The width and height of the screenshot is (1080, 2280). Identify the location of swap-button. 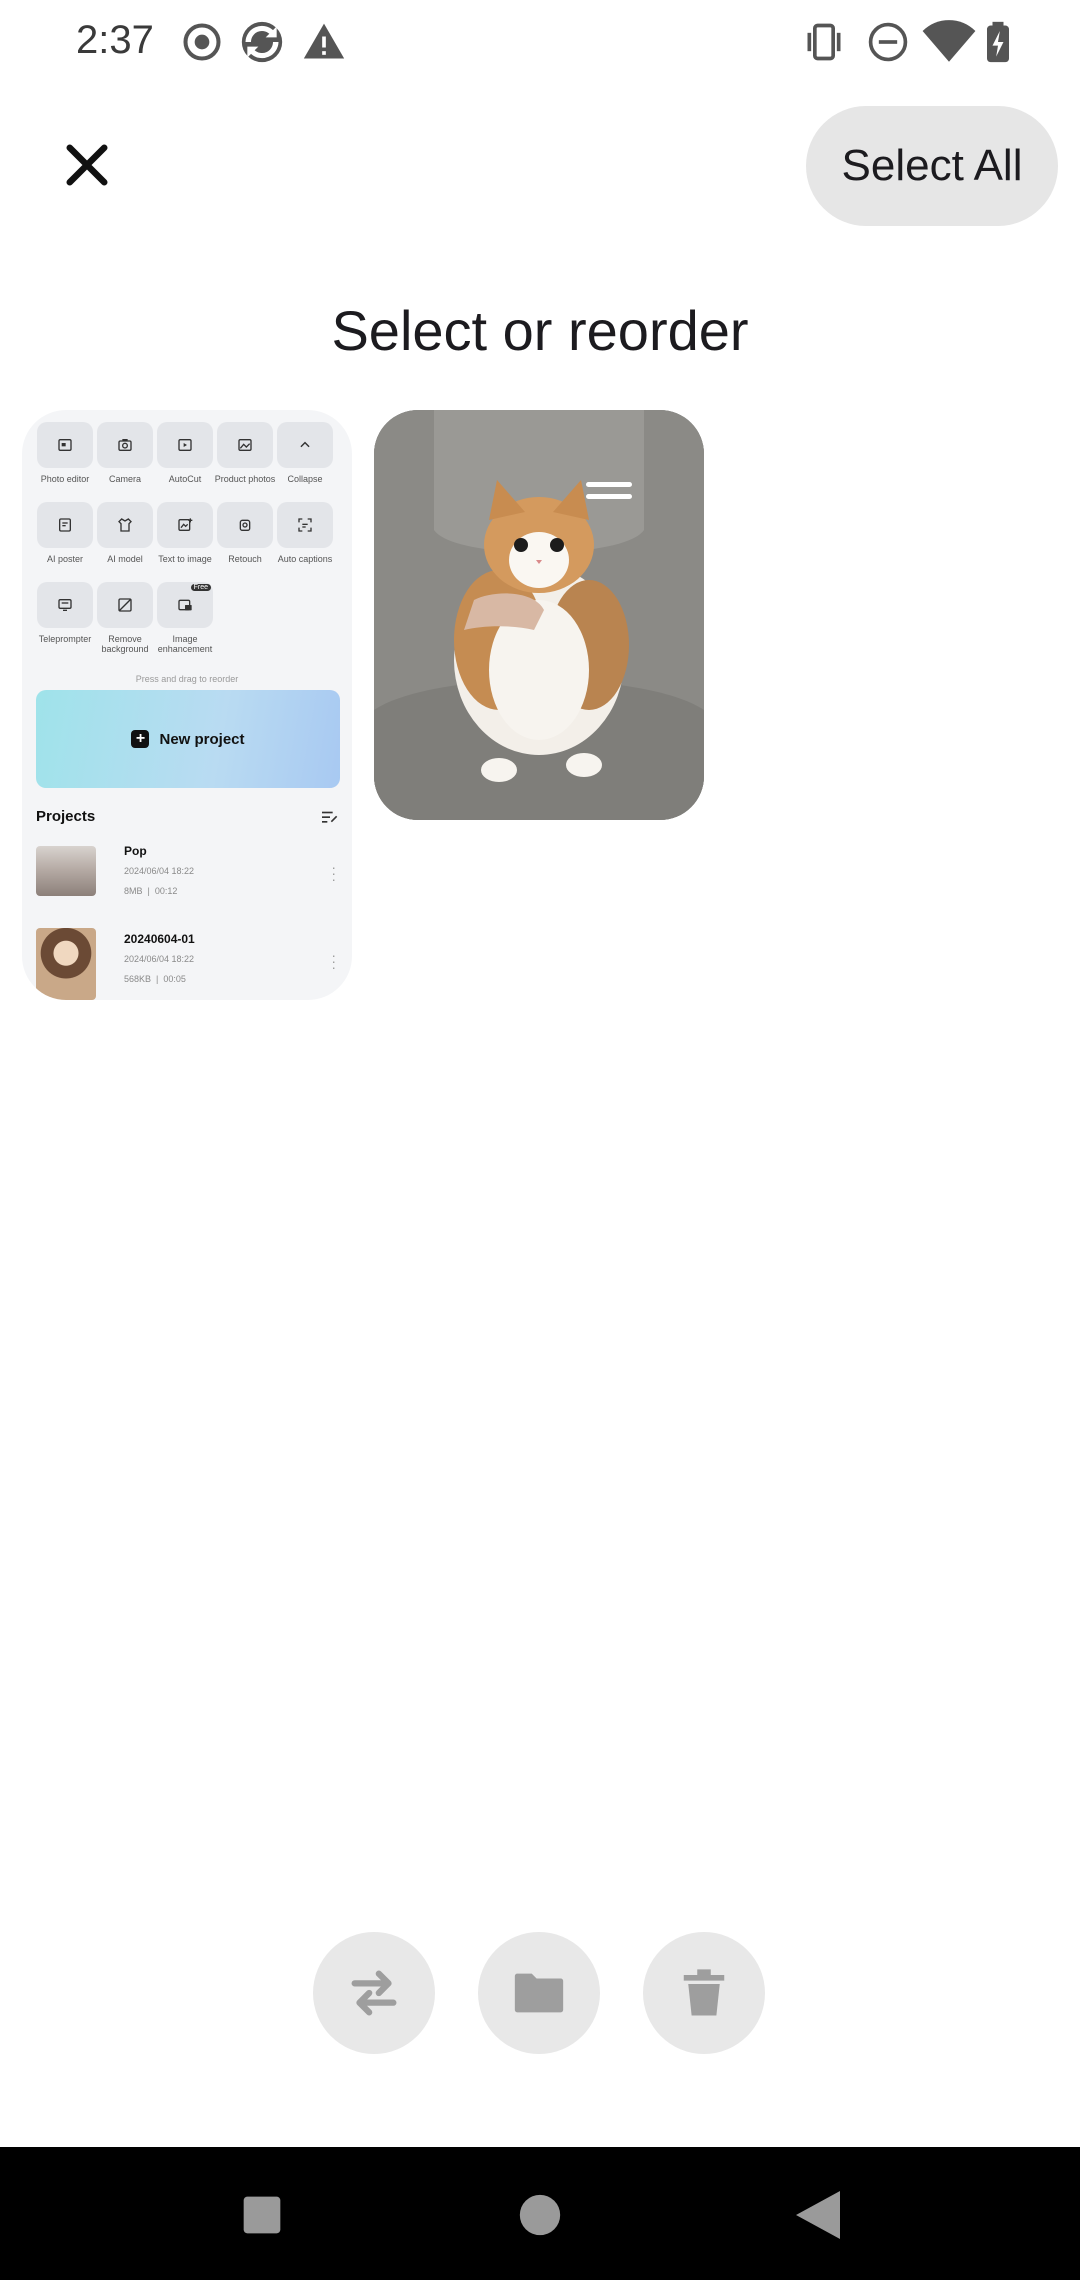
(374, 1993).